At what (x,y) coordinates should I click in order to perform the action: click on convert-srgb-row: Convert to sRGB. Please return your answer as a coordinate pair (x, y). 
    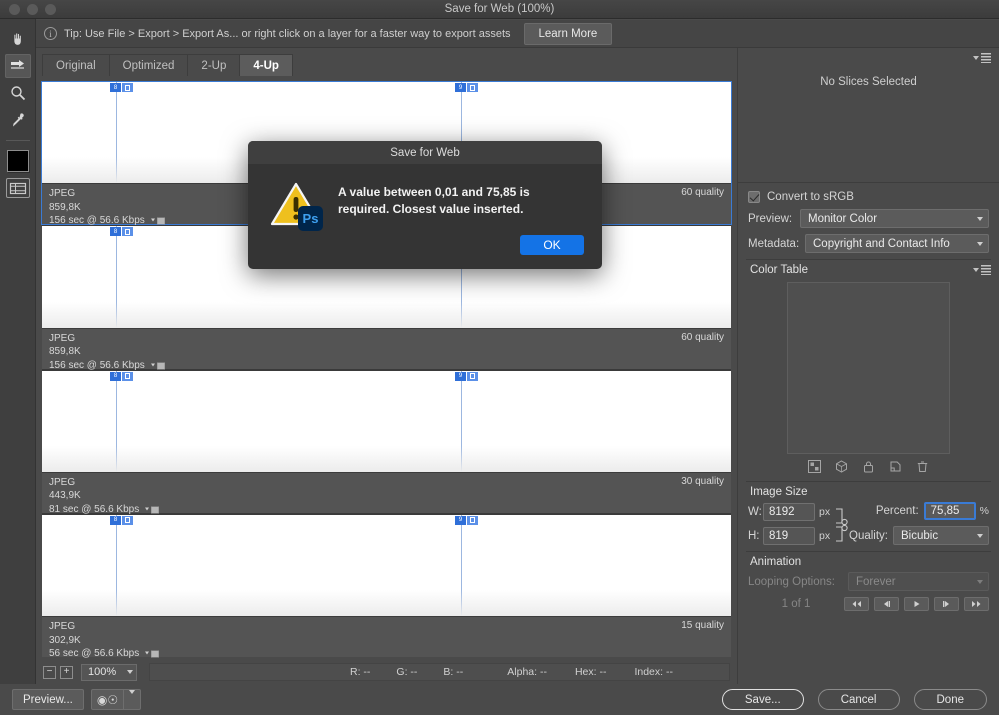
    Looking at the image, I should click on (868, 197).